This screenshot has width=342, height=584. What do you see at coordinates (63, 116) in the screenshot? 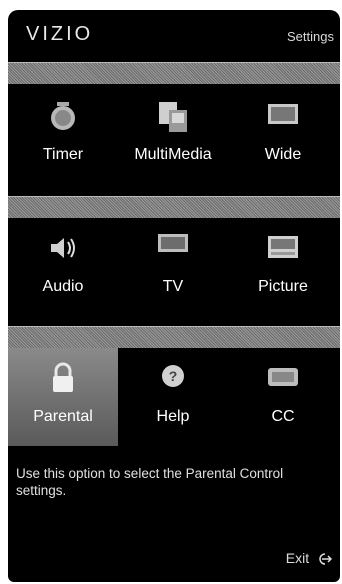
I see `timer-icon` at bounding box center [63, 116].